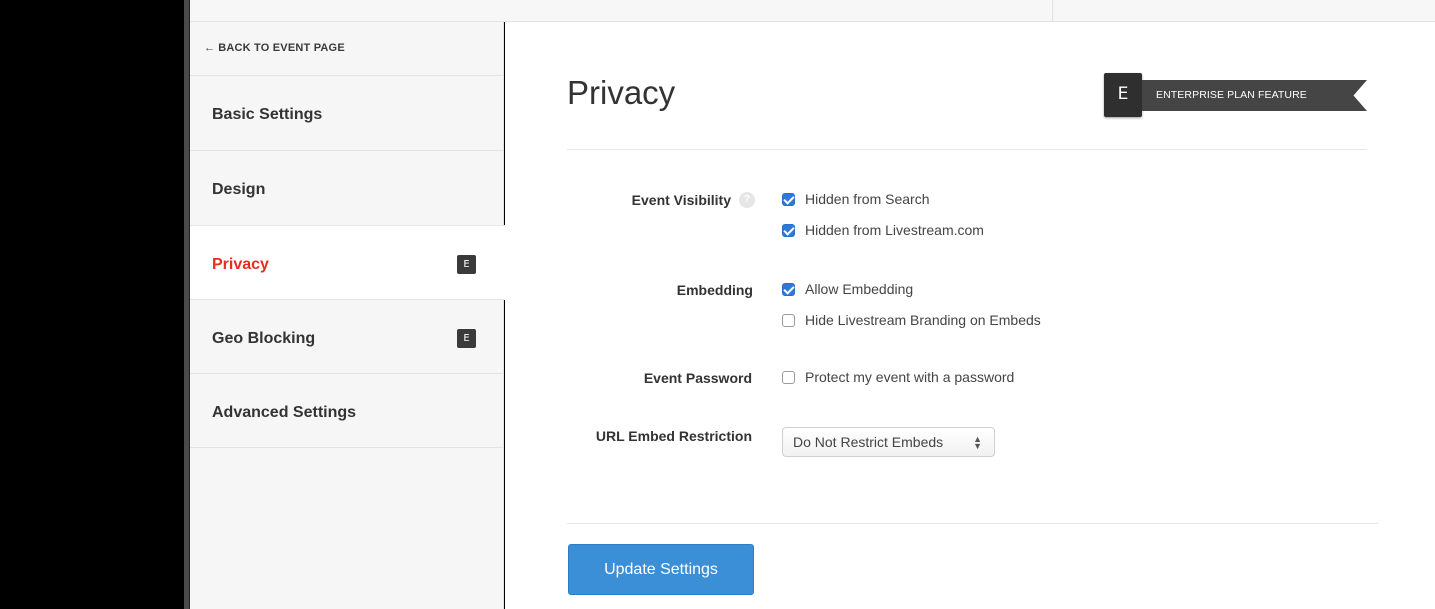 The width and height of the screenshot is (1435, 609). I want to click on back-arrow-icon: ←, so click(210, 48).